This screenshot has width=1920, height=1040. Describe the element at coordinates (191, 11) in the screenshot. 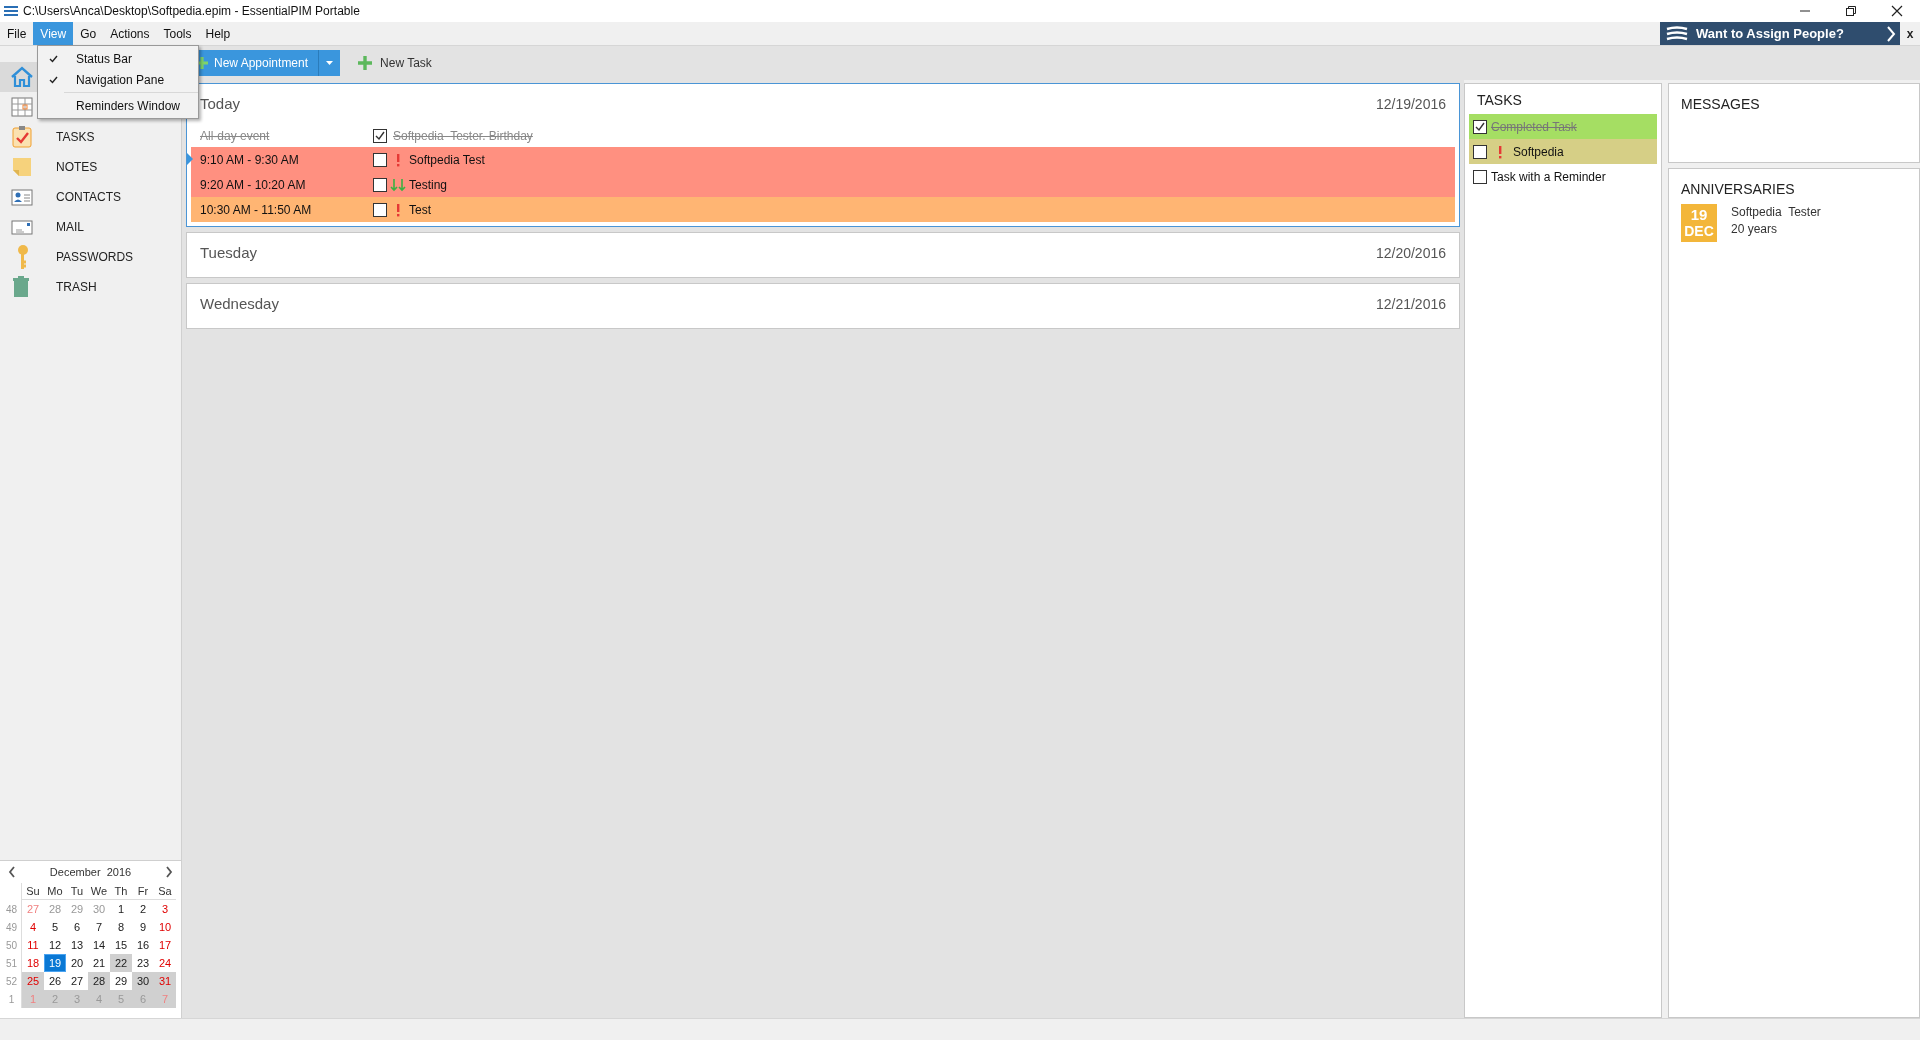

I see `window-title: C:\Users\Anca\Desktop\Softpedia.epim - EssentialPIM Portable` at that location.